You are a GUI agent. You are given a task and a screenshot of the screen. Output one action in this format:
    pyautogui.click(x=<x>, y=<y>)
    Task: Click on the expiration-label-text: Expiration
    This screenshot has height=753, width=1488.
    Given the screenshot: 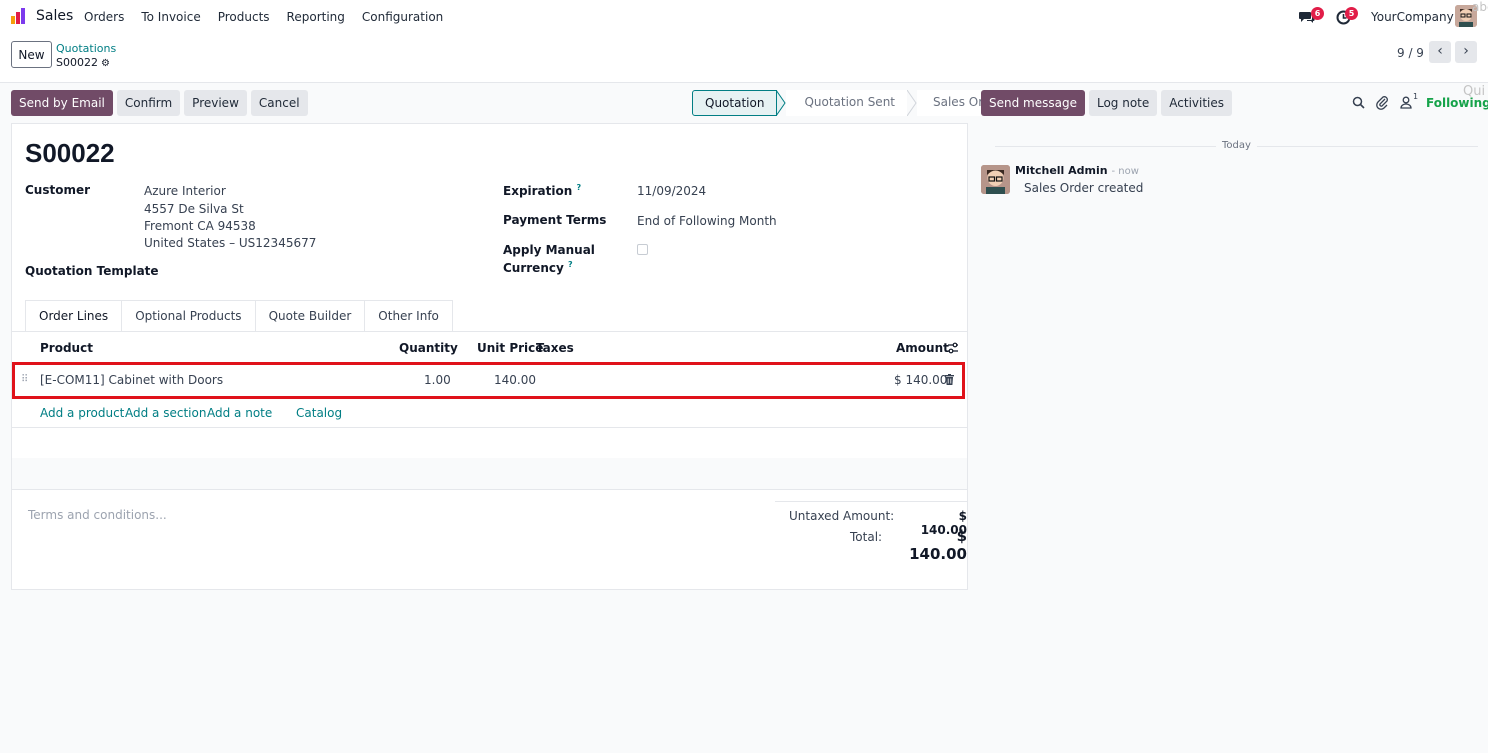 What is the action you would take?
    pyautogui.click(x=538, y=191)
    